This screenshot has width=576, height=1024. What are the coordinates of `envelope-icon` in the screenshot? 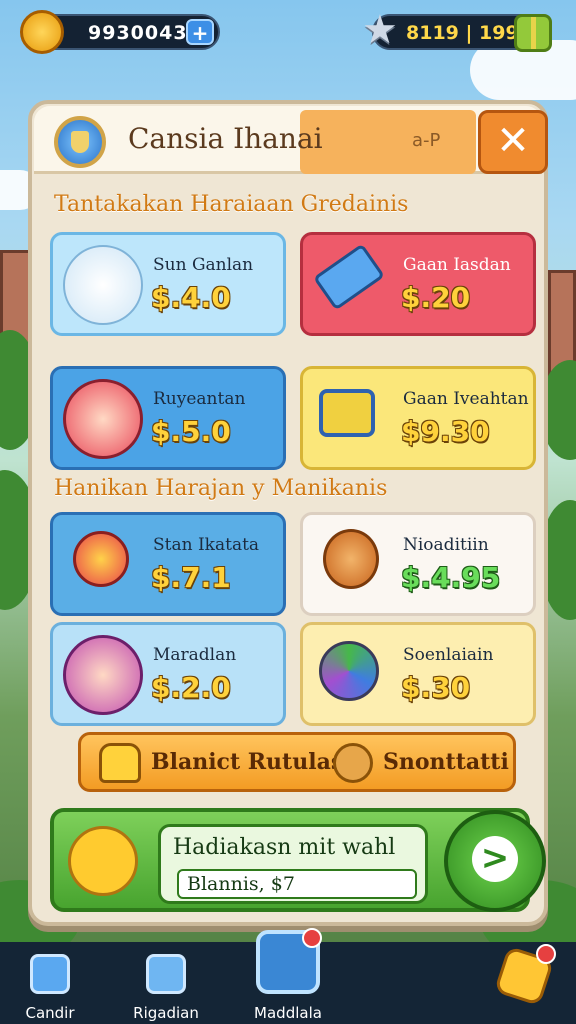 It's located at (347, 413).